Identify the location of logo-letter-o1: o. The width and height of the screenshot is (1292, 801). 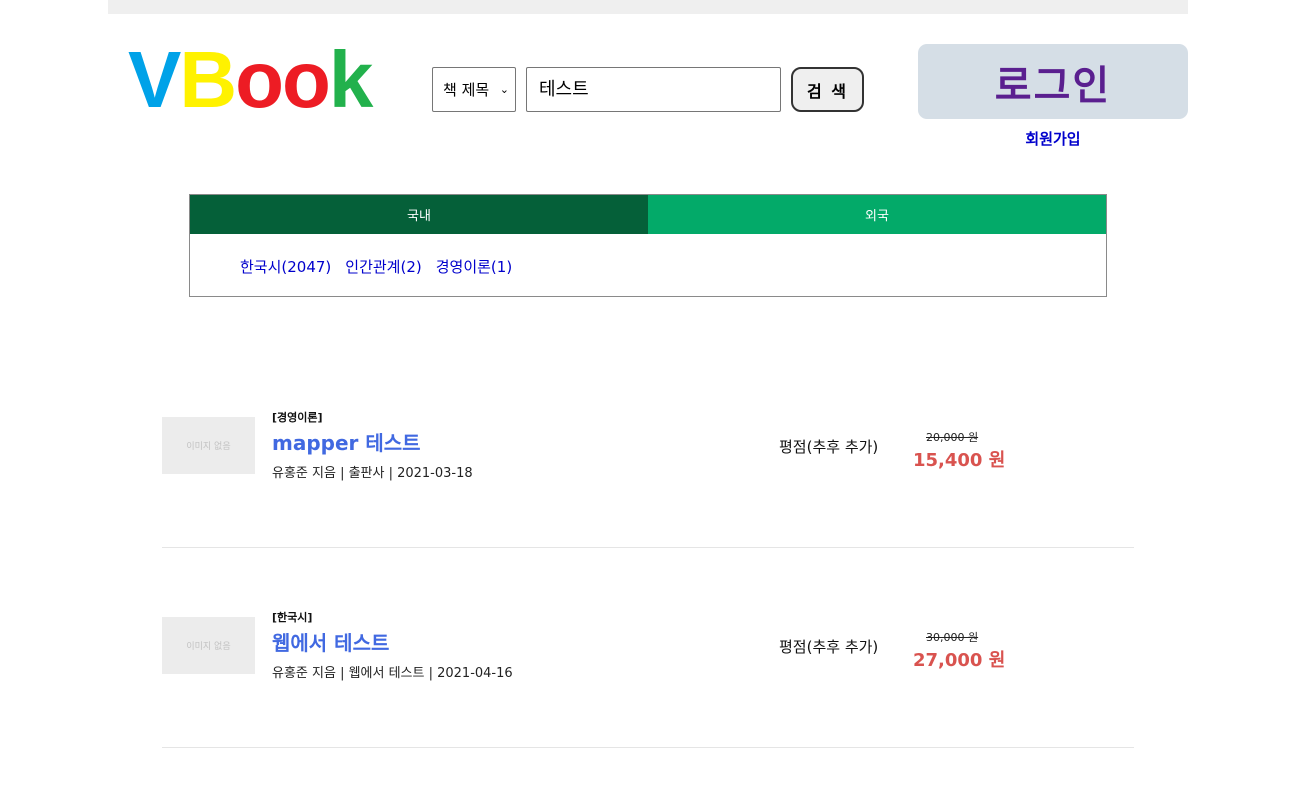
(259, 79).